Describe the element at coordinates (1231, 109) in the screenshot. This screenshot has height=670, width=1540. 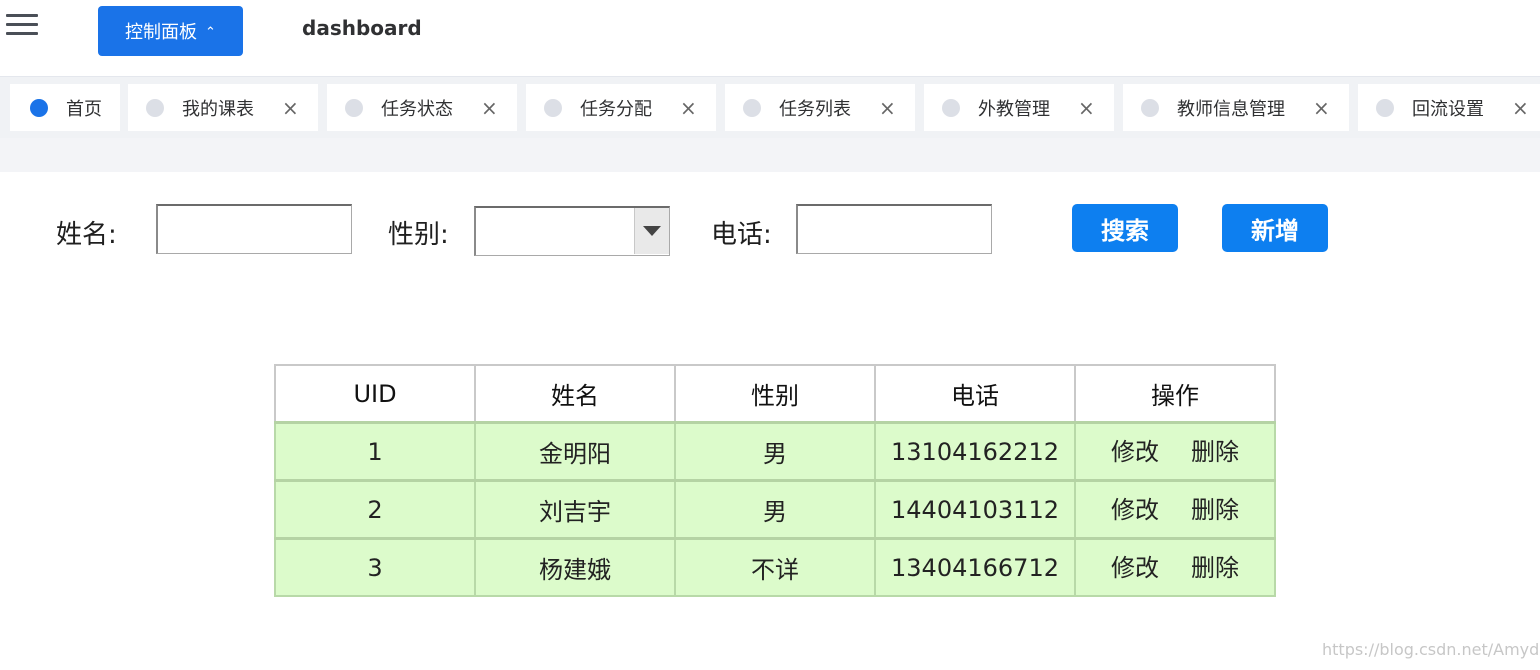
I see `tag-label: 教师信息管理` at that location.